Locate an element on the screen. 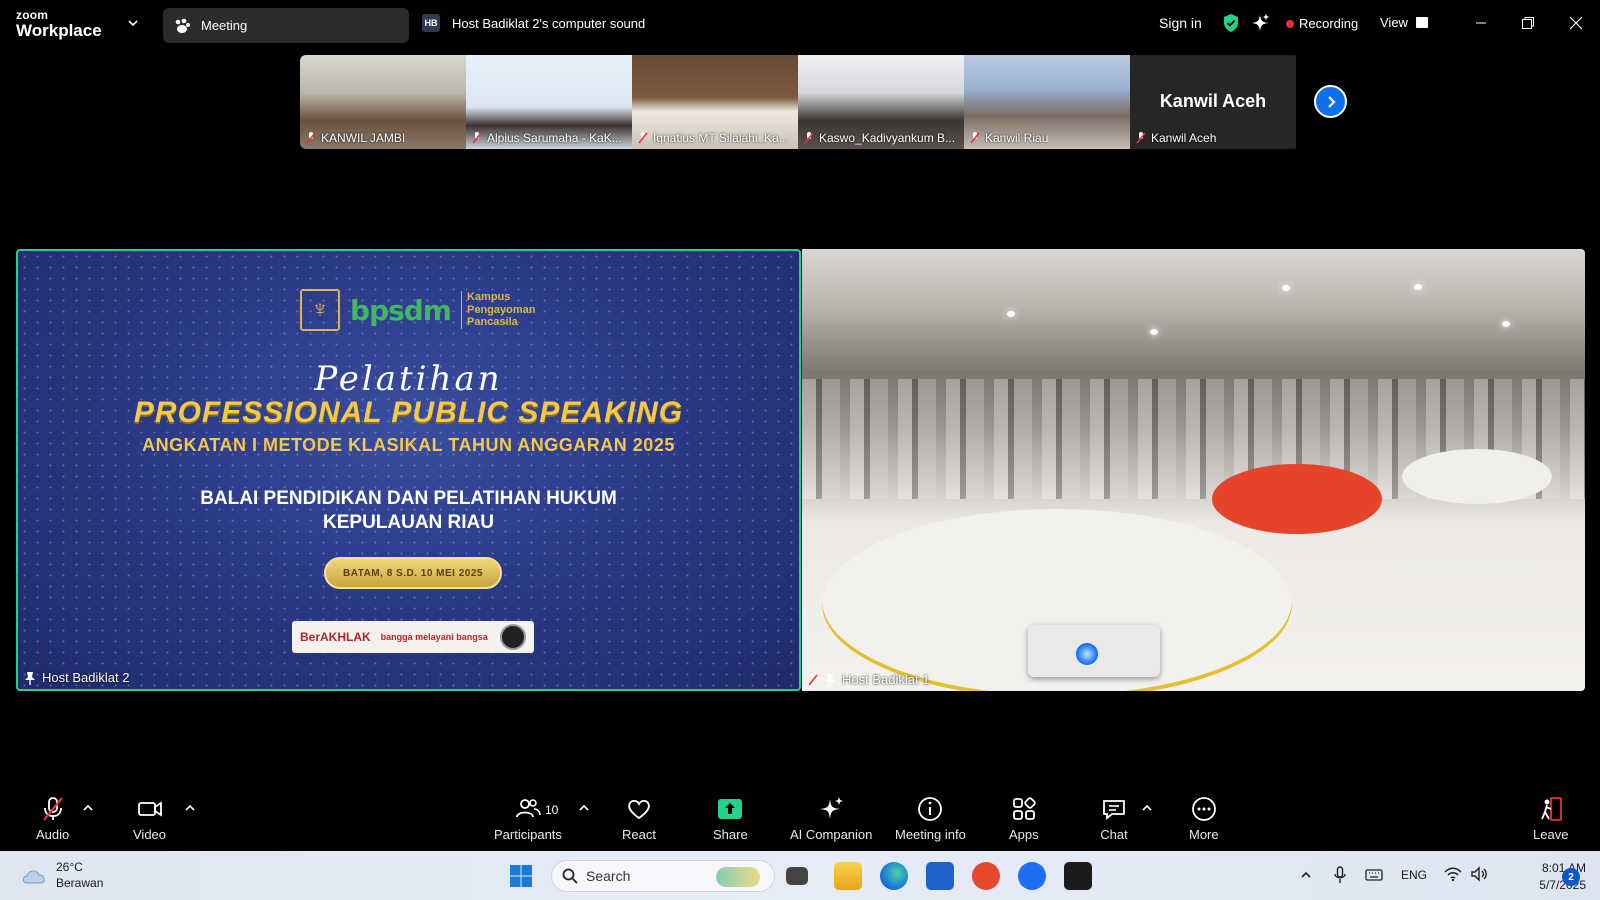 The height and width of the screenshot is (900, 1600). ai-companion-button: AI Companion is located at coordinates (831, 818).